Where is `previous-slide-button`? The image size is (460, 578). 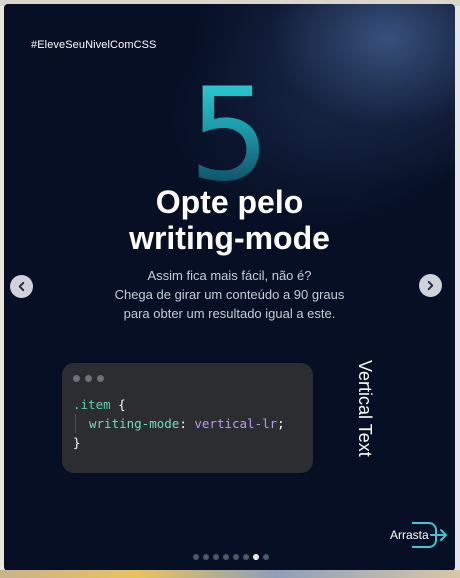 previous-slide-button is located at coordinates (21, 286).